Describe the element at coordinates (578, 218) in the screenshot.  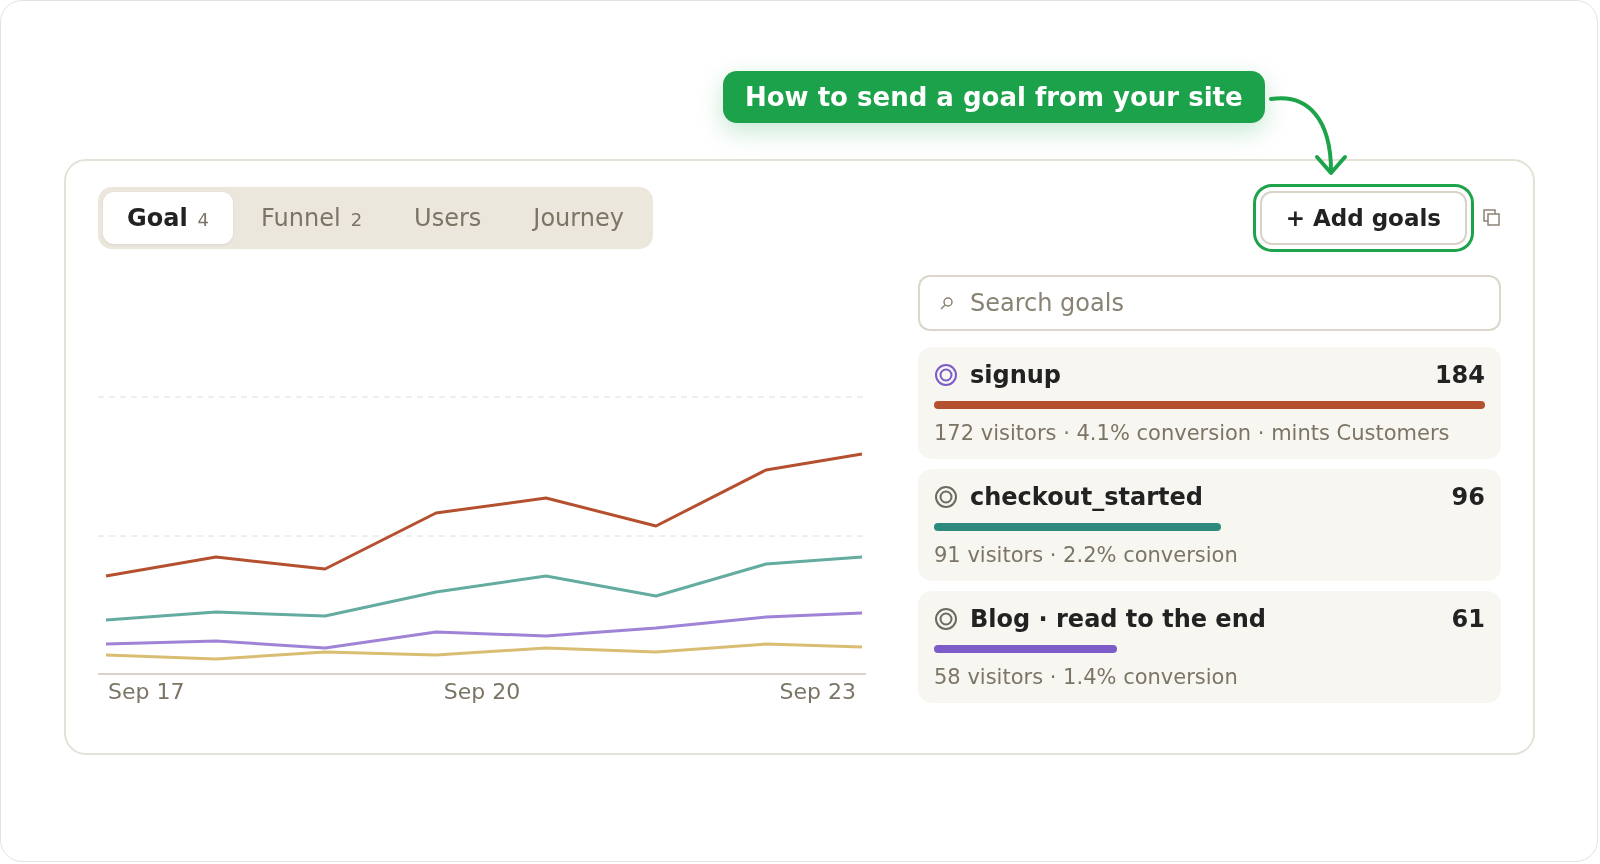
I see `tab: Journey` at that location.